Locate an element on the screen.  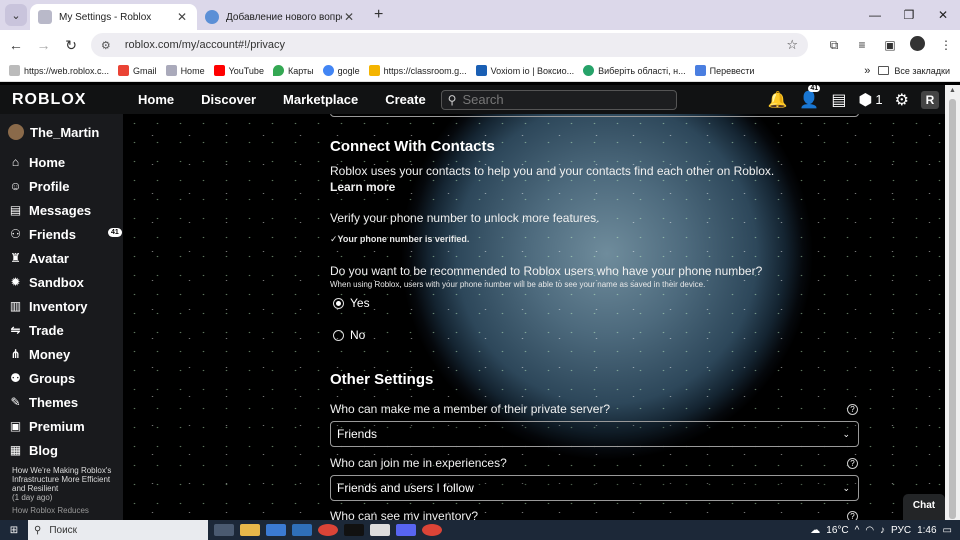
notifications-icon: ▭ is located at coordinates (947, 530).